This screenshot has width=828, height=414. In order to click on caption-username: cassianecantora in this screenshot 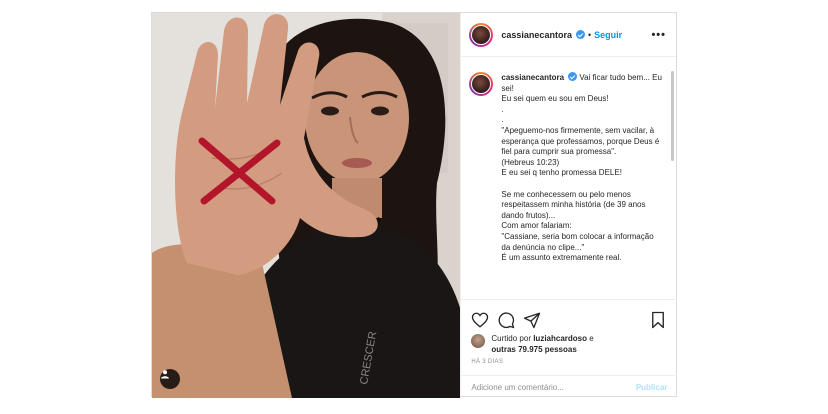, I will do `click(532, 77)`.